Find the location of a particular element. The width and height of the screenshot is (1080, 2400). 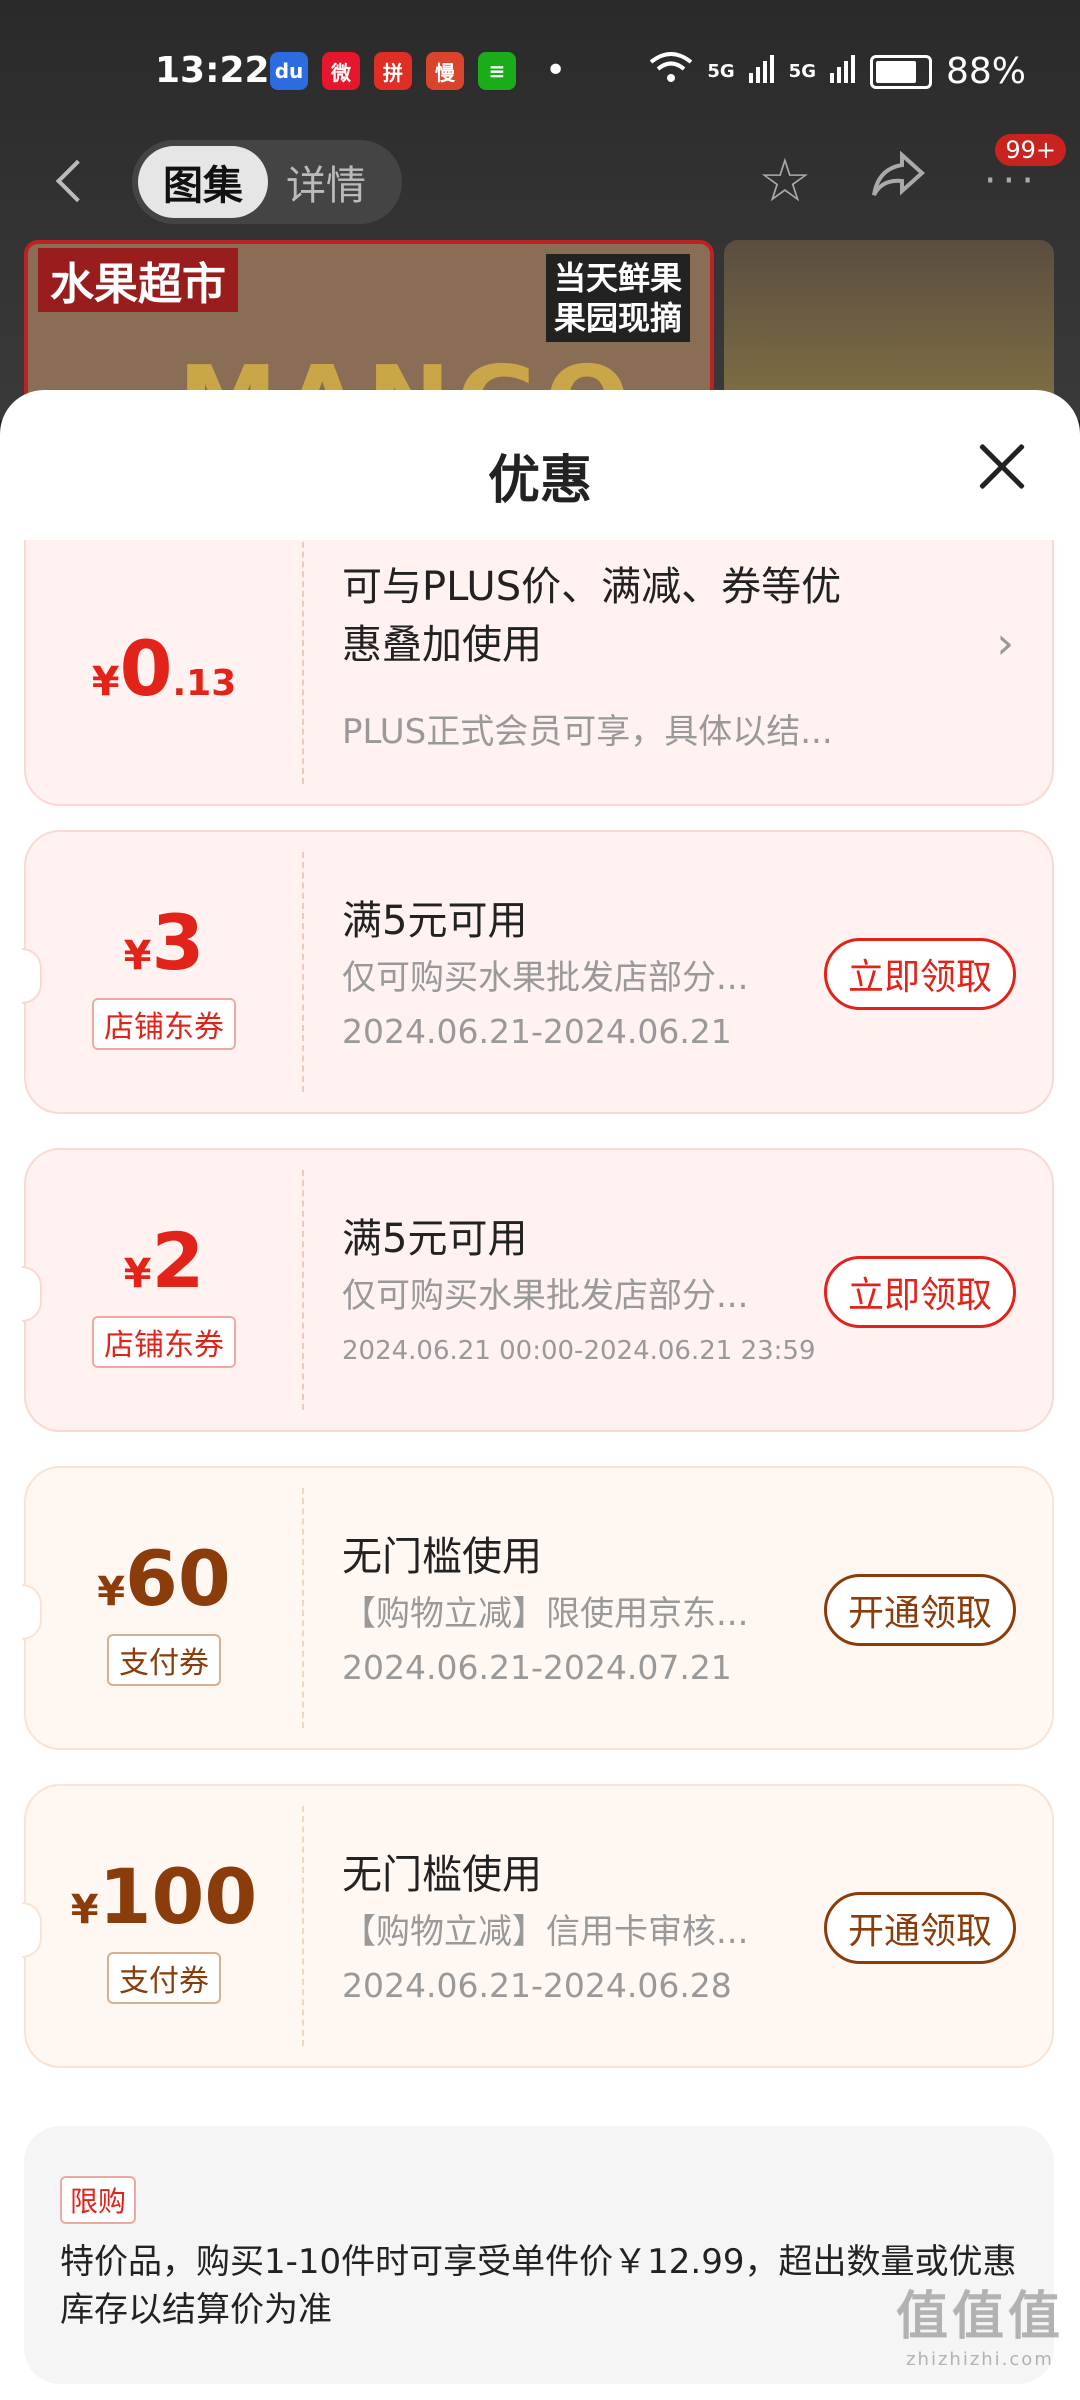

message-count-badge: 99+ is located at coordinates (1030, 150).